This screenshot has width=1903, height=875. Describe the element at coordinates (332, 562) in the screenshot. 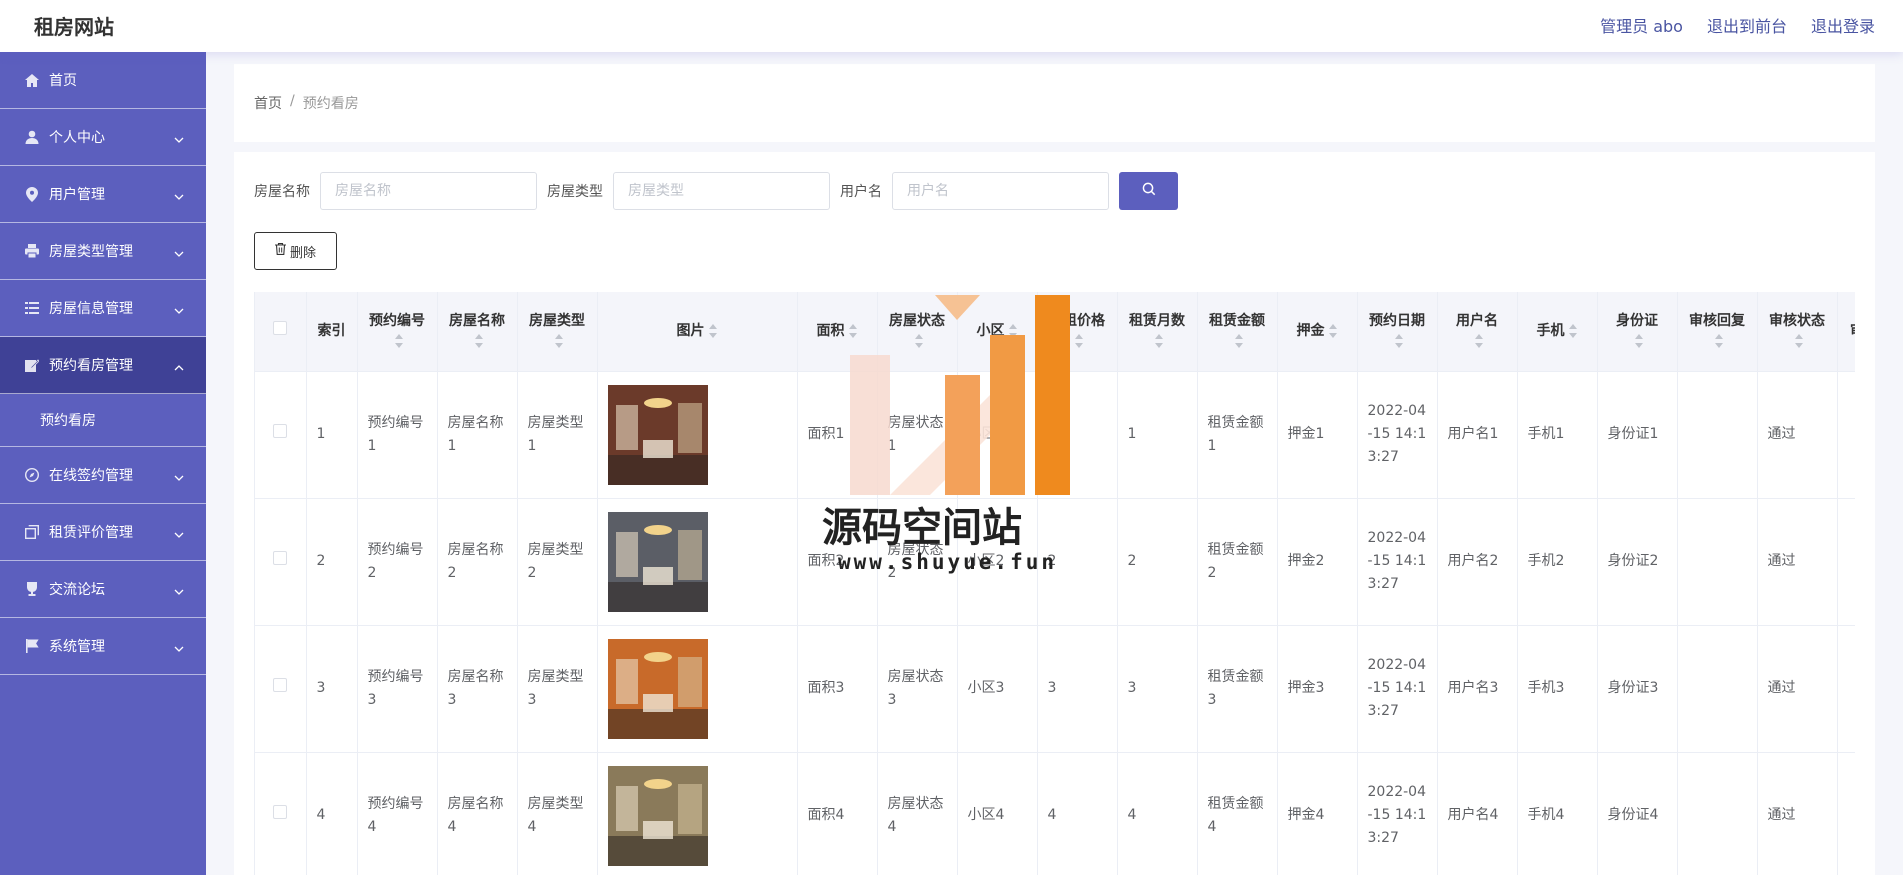

I see `cell-index: 2` at that location.